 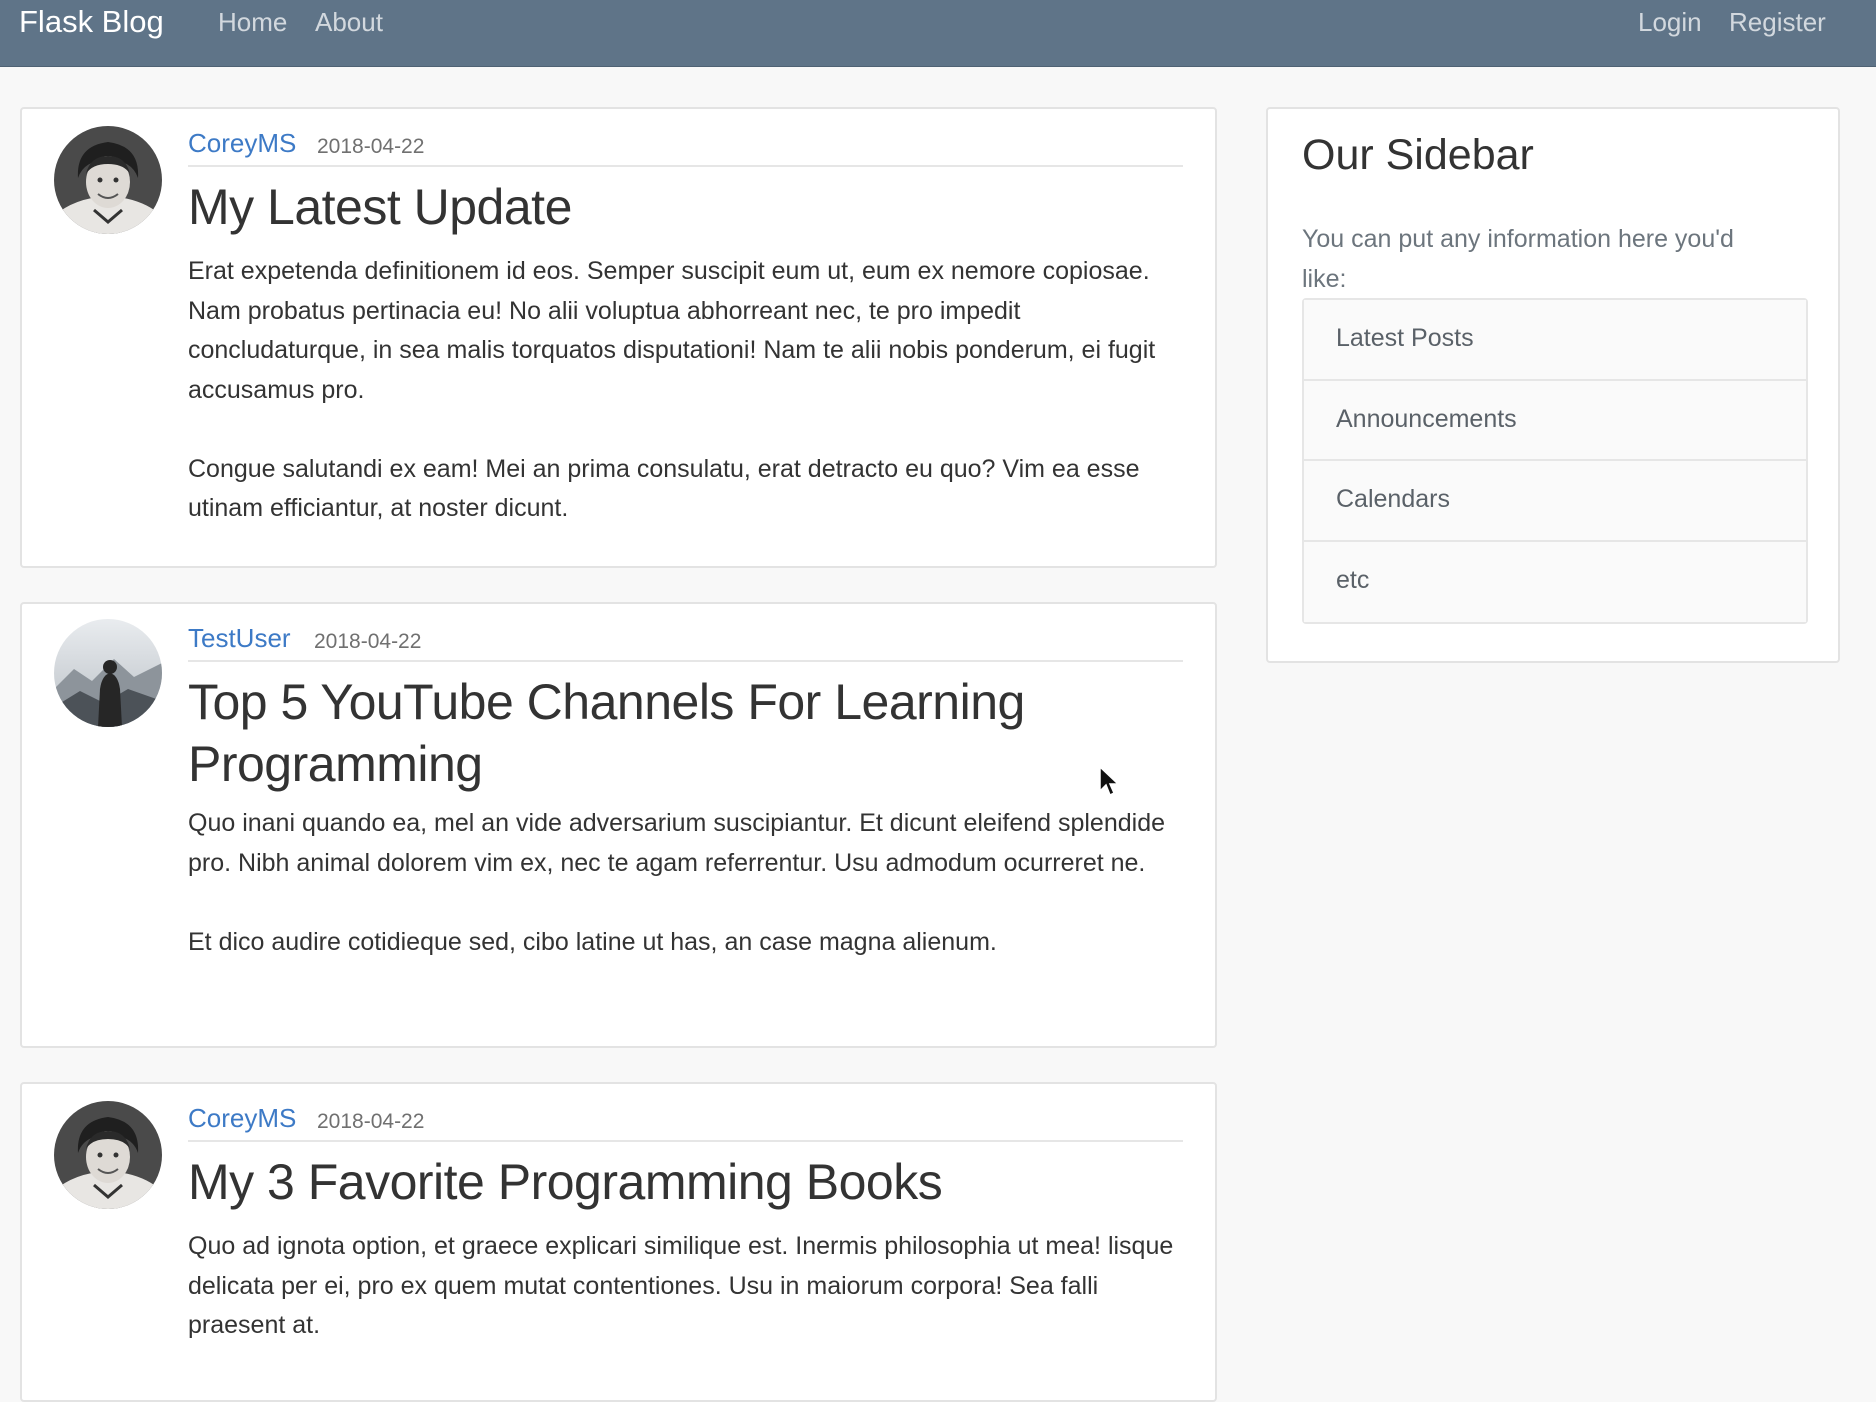 What do you see at coordinates (1555, 340) in the screenshot?
I see `sidebar-item-latest-posts: Latest Posts` at bounding box center [1555, 340].